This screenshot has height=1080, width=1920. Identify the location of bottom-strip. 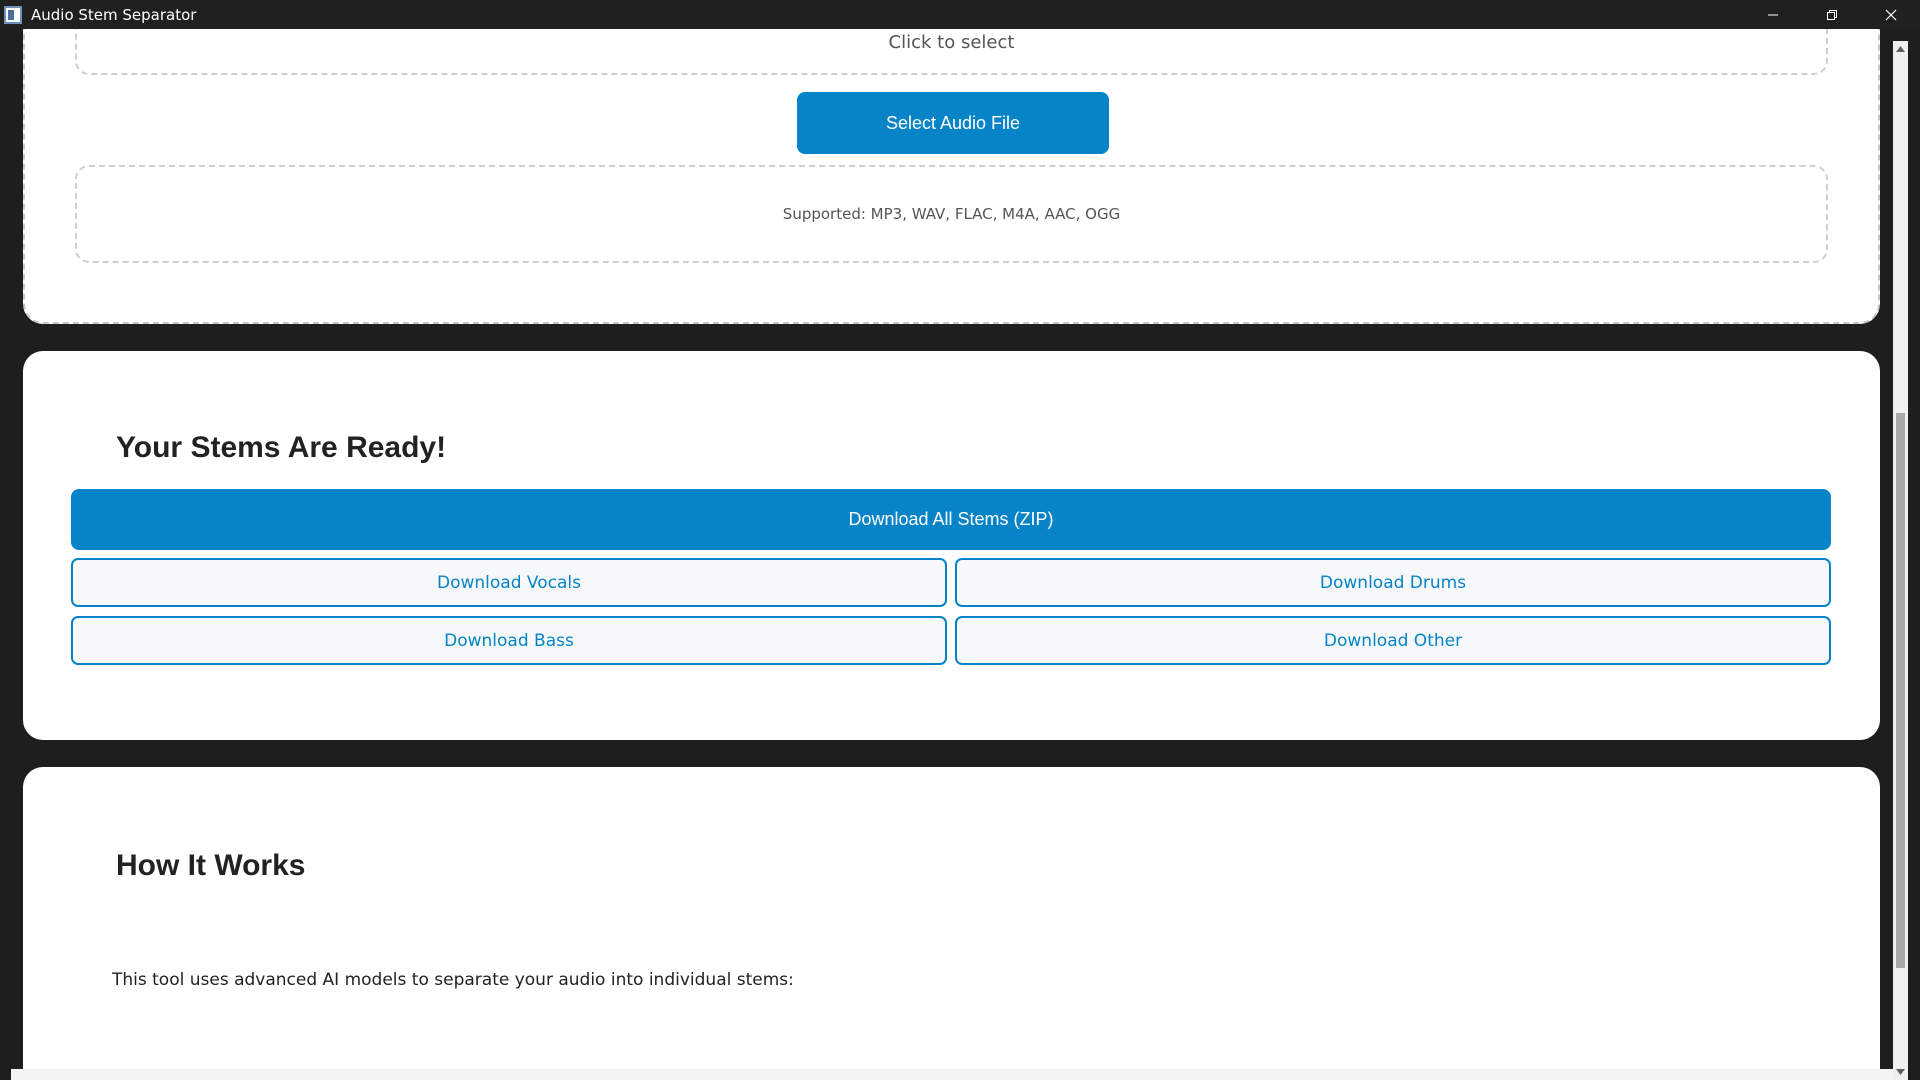
(952, 1074).